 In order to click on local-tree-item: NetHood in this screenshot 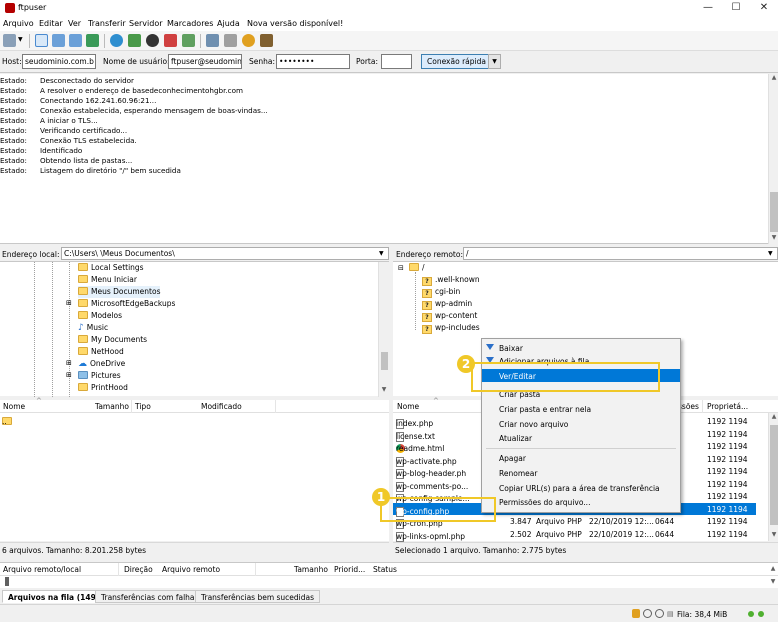, I will do `click(101, 352)`.